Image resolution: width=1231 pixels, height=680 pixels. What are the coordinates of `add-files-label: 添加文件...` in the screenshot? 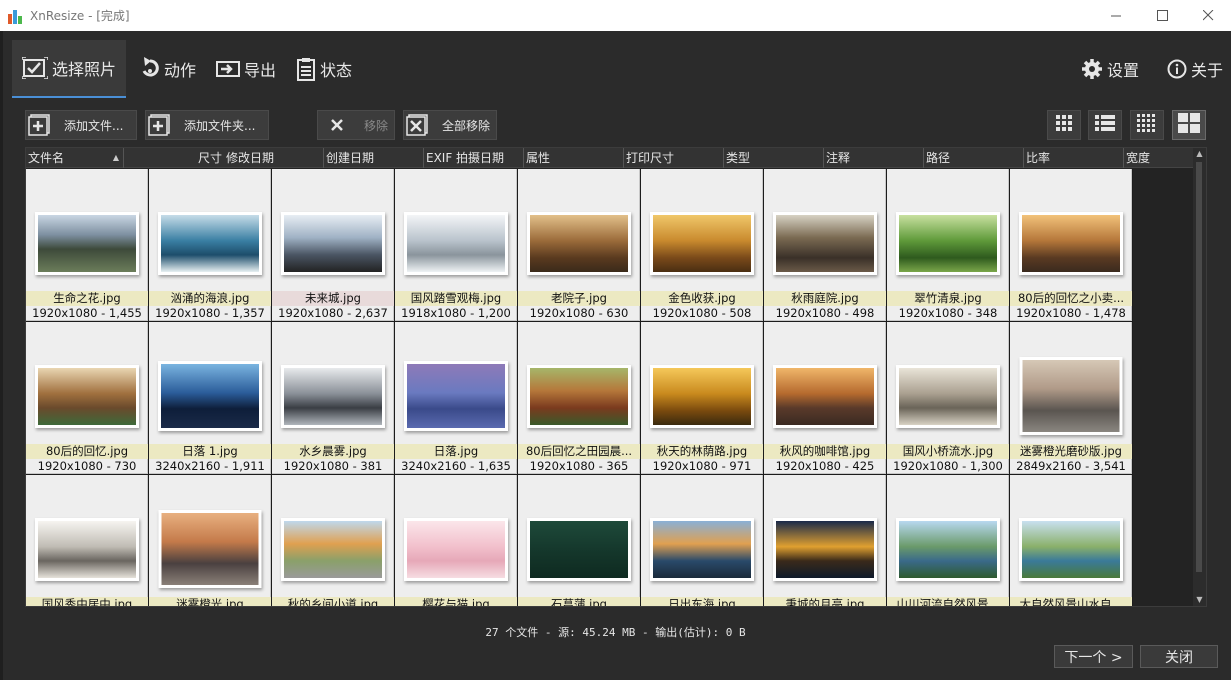 It's located at (94, 125).